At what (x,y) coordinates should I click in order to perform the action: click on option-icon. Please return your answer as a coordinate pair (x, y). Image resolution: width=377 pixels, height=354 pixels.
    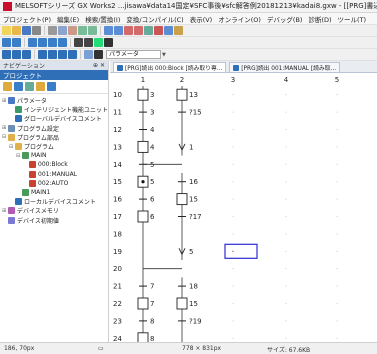
    Looking at the image, I should click on (178, 30).